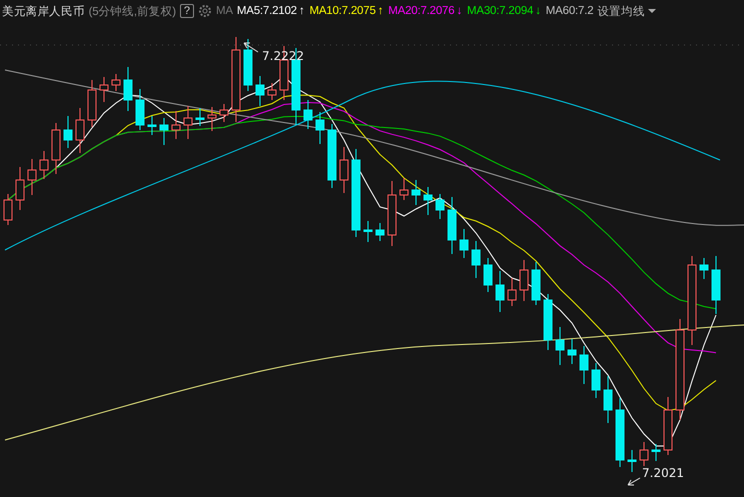 This screenshot has height=497, width=744. Describe the element at coordinates (266, 11) in the screenshot. I see `ma-value: MA5:7.2102` at that location.